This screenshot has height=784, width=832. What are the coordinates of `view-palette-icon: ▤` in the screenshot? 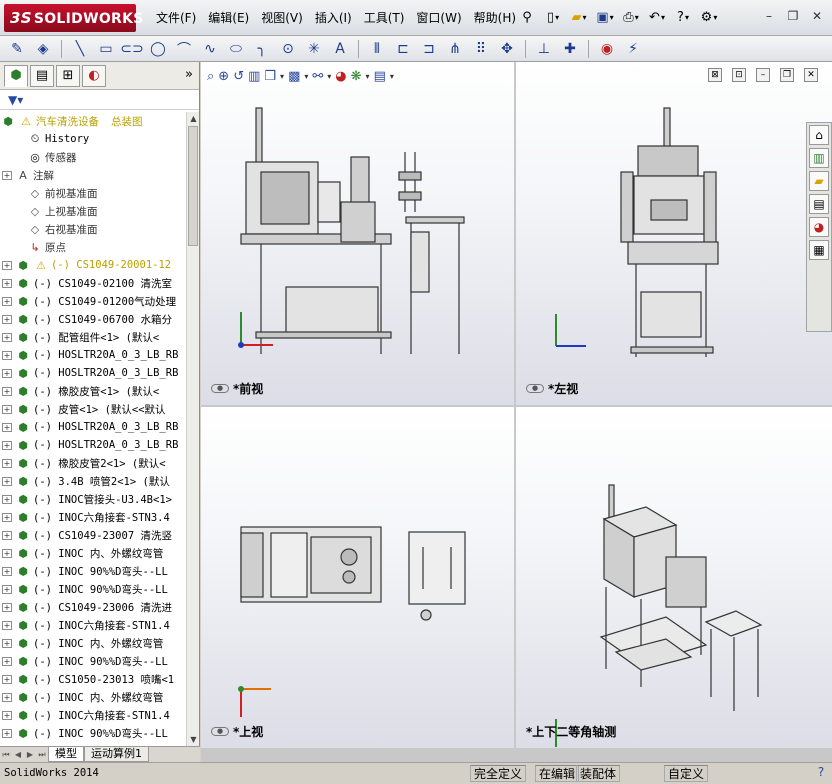 It's located at (819, 204).